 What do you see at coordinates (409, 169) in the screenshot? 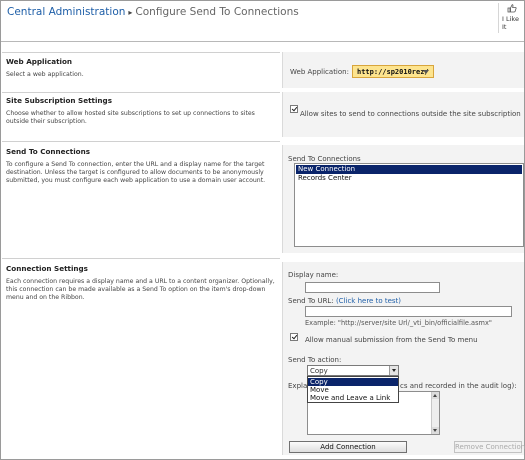
I see `list-item: New Connection` at bounding box center [409, 169].